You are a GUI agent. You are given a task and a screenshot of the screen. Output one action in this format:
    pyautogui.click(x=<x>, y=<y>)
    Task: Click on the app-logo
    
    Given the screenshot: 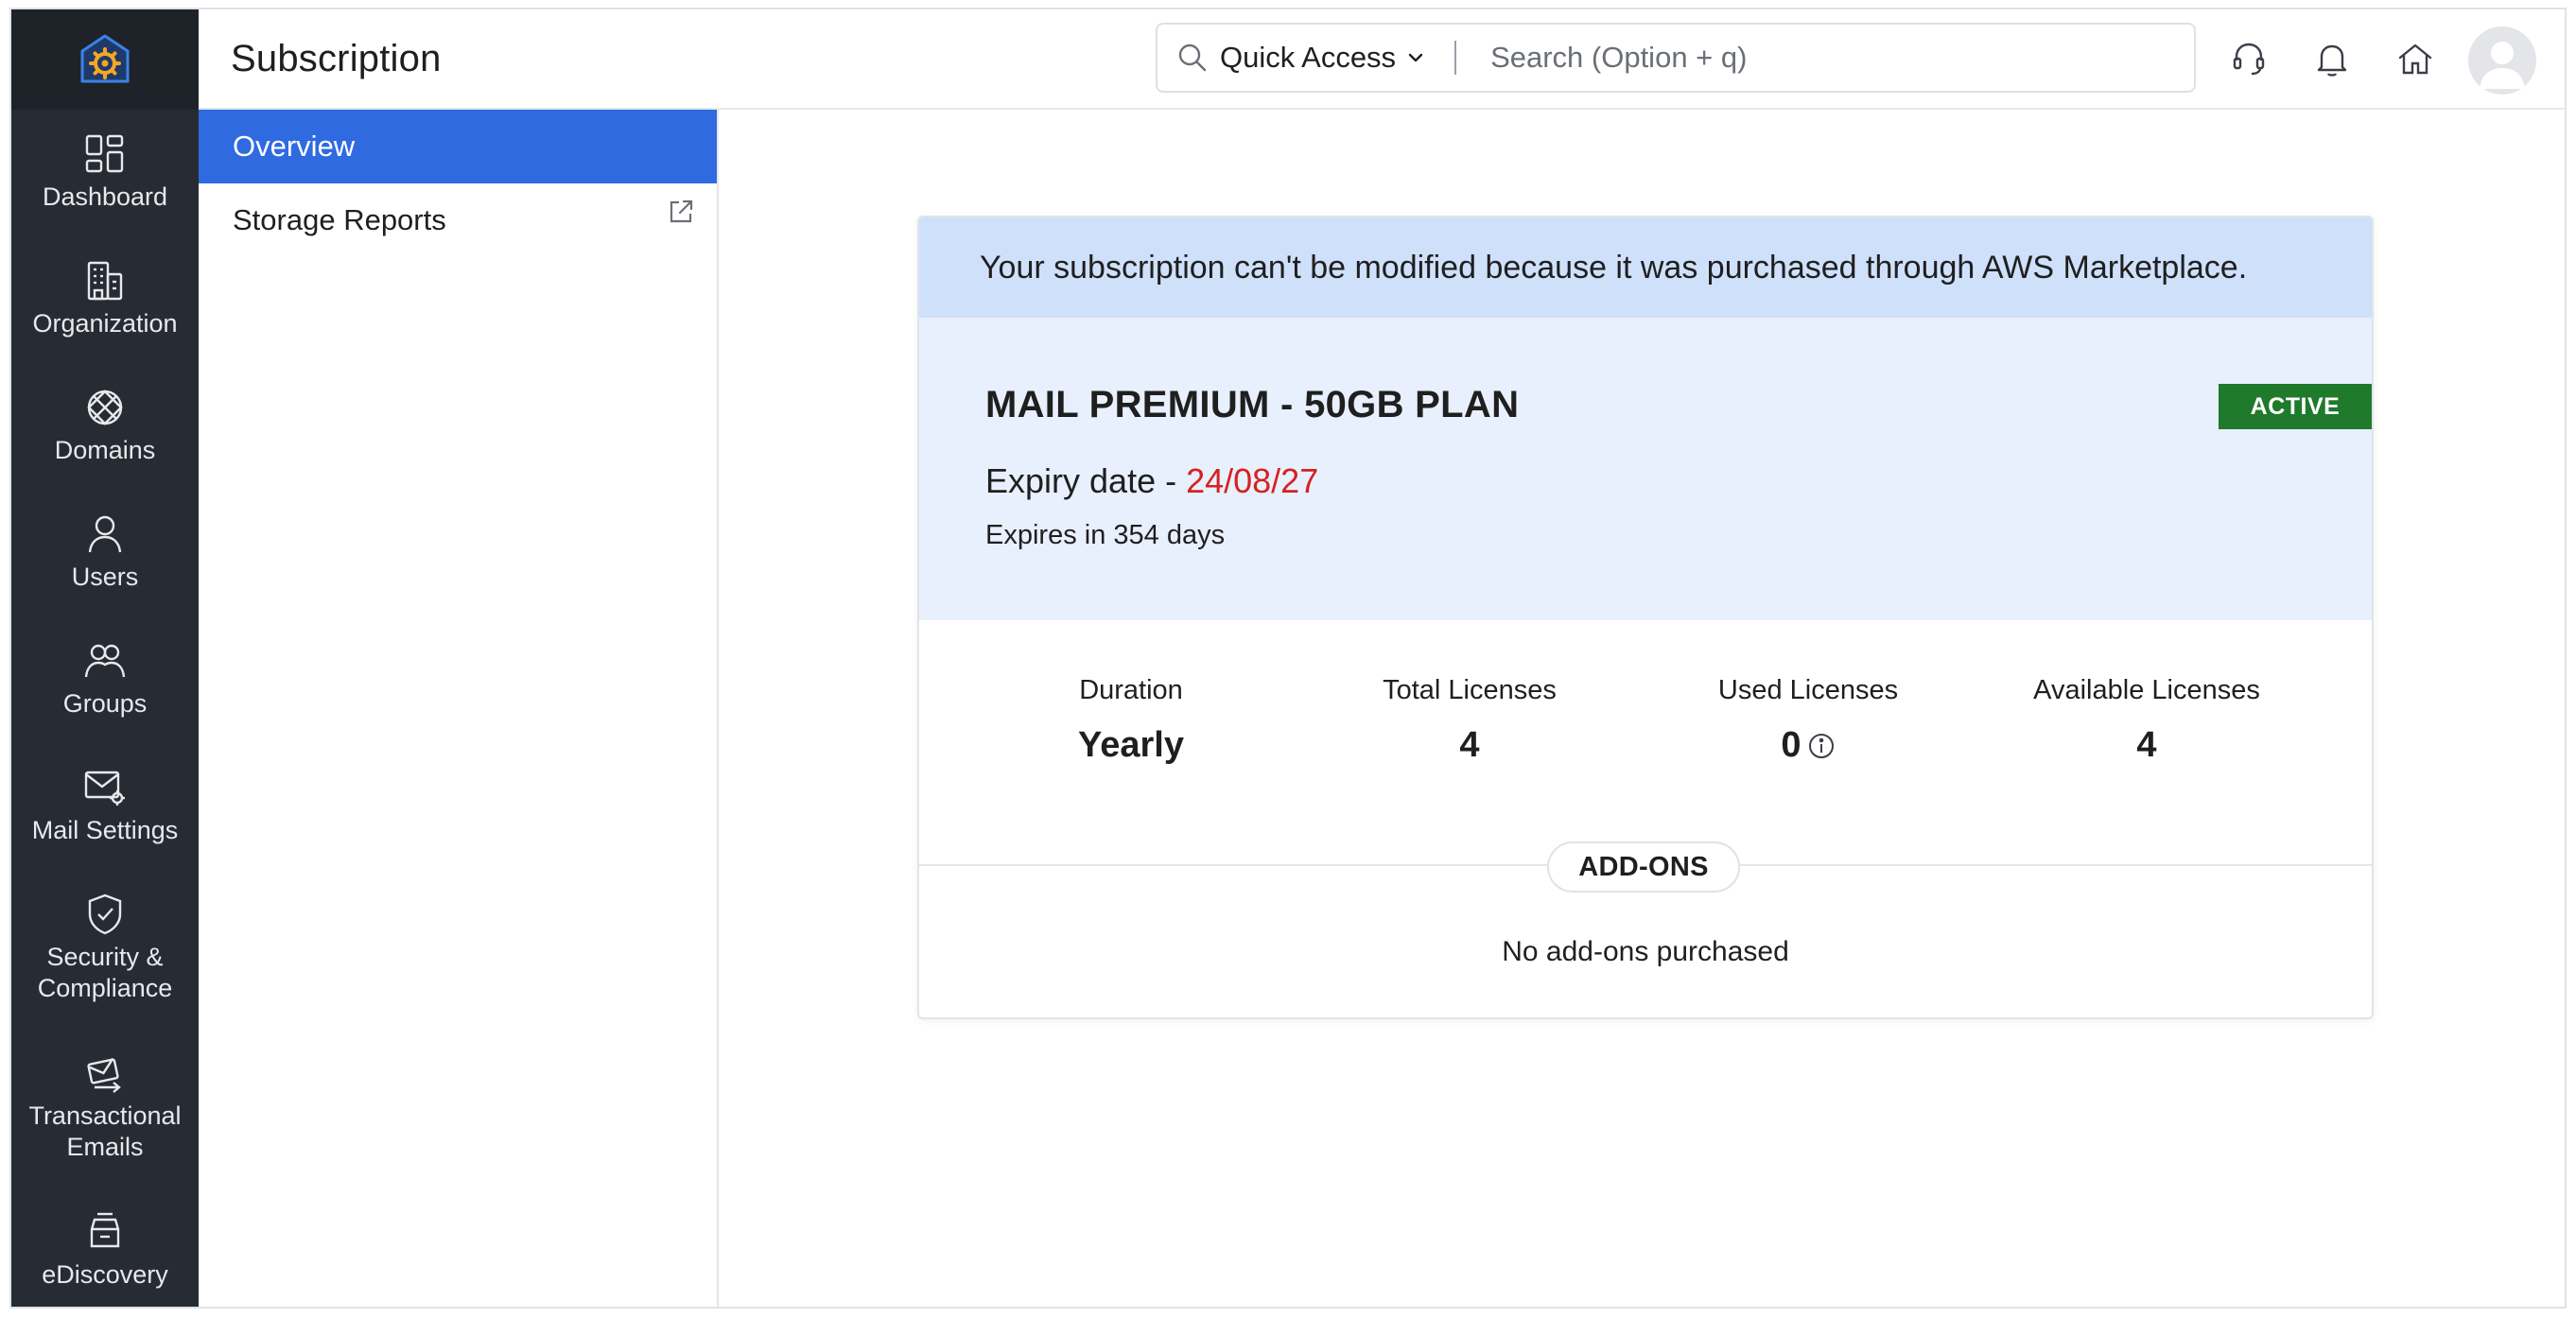 What is the action you would take?
    pyautogui.click(x=105, y=59)
    